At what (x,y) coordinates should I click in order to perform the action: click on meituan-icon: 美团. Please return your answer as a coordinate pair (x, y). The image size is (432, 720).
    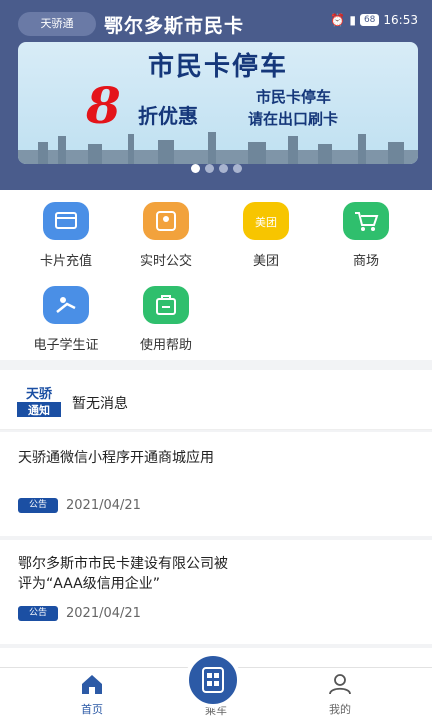
    Looking at the image, I should click on (266, 221).